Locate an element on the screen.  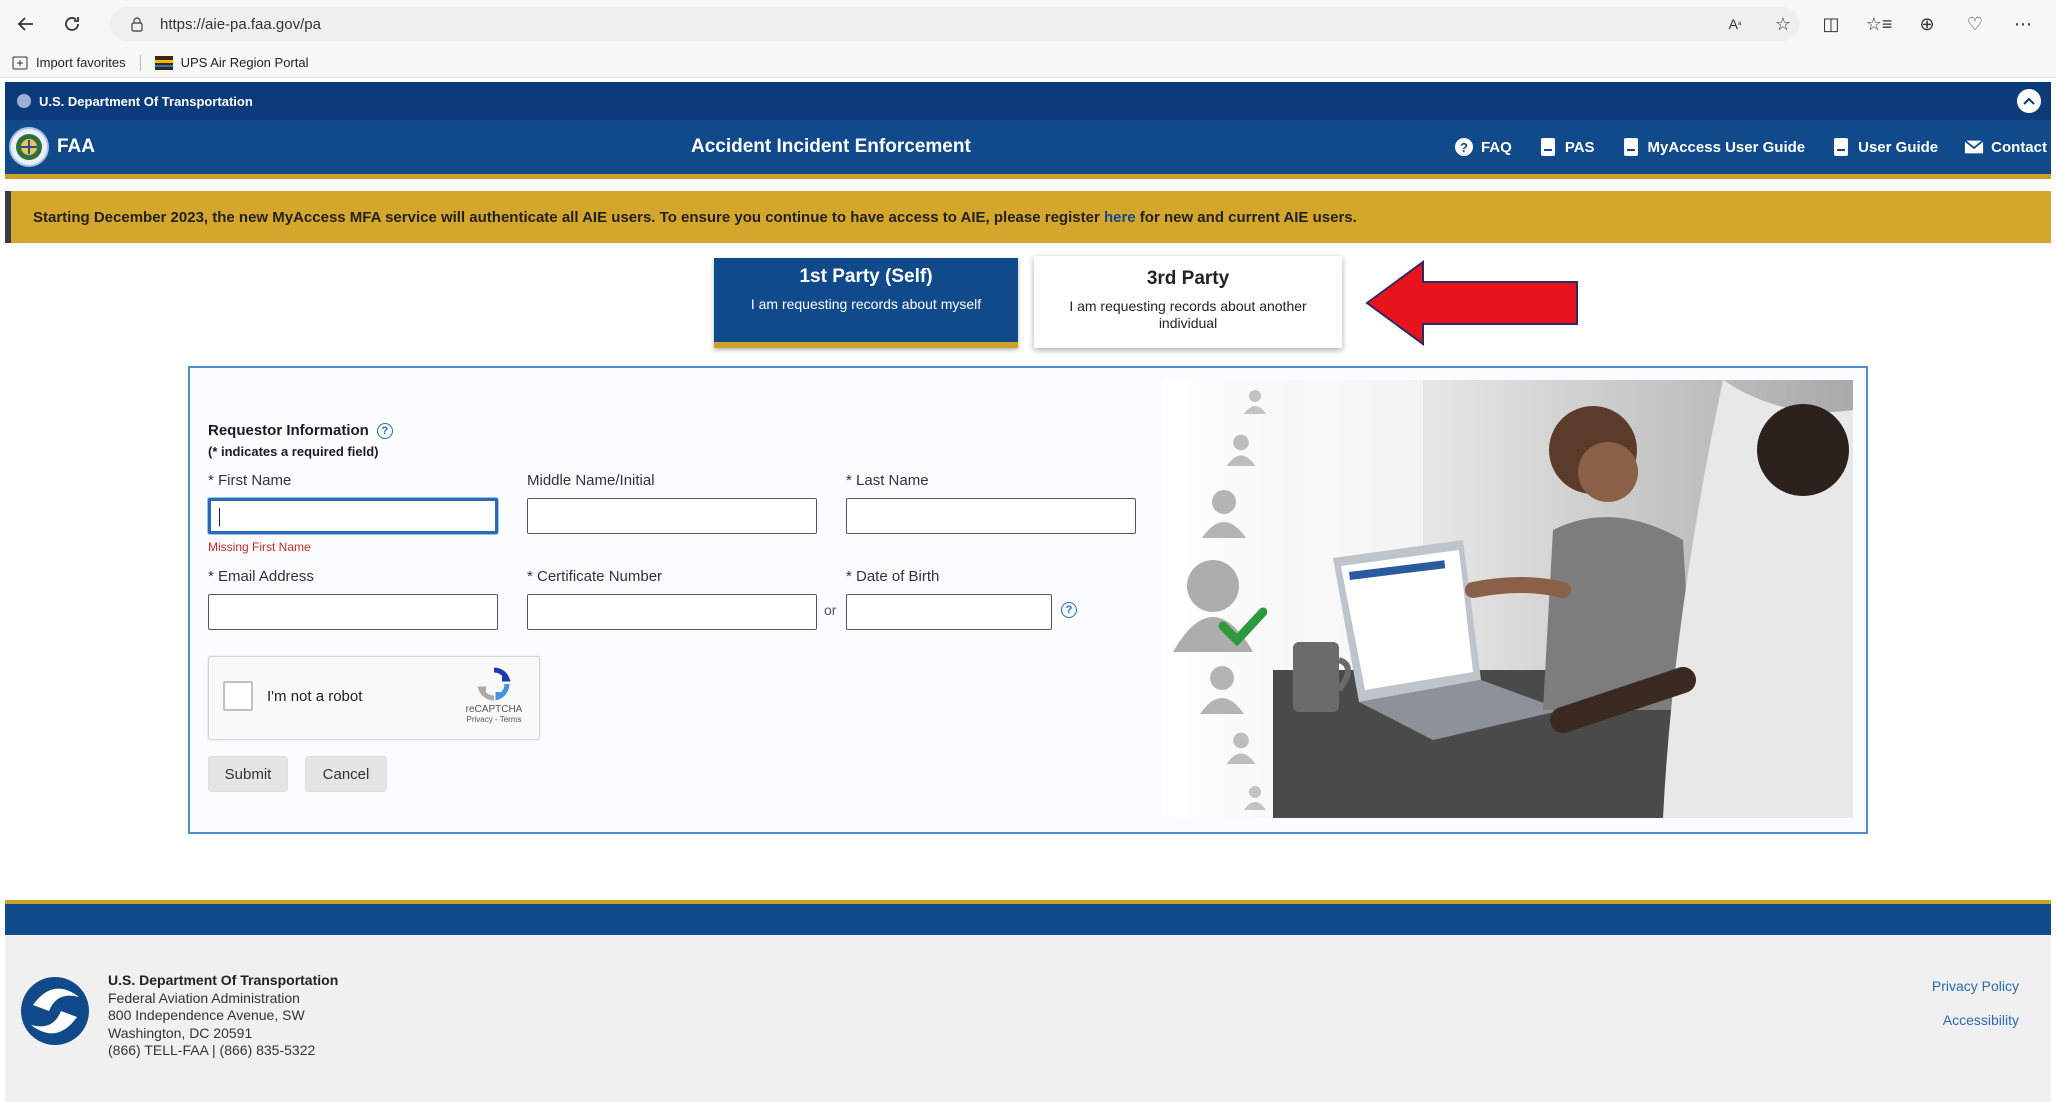
cancel-button: Cancel is located at coordinates (346, 774).